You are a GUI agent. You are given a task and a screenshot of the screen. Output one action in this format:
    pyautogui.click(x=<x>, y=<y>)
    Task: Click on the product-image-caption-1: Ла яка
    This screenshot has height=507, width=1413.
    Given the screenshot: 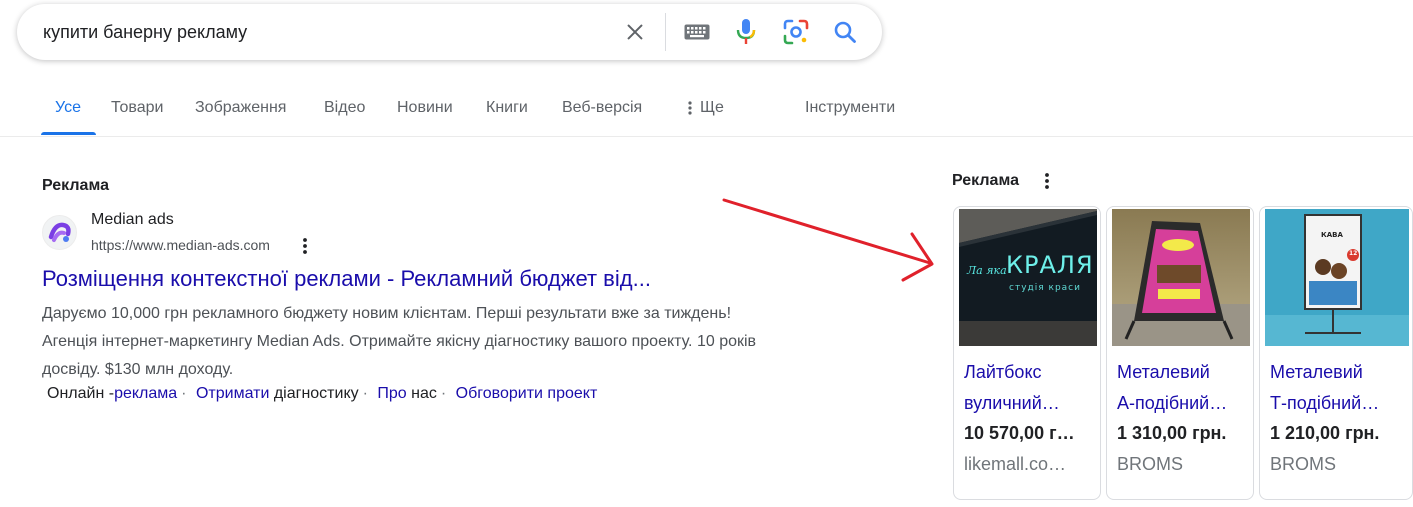 What is the action you would take?
    pyautogui.click(x=987, y=270)
    